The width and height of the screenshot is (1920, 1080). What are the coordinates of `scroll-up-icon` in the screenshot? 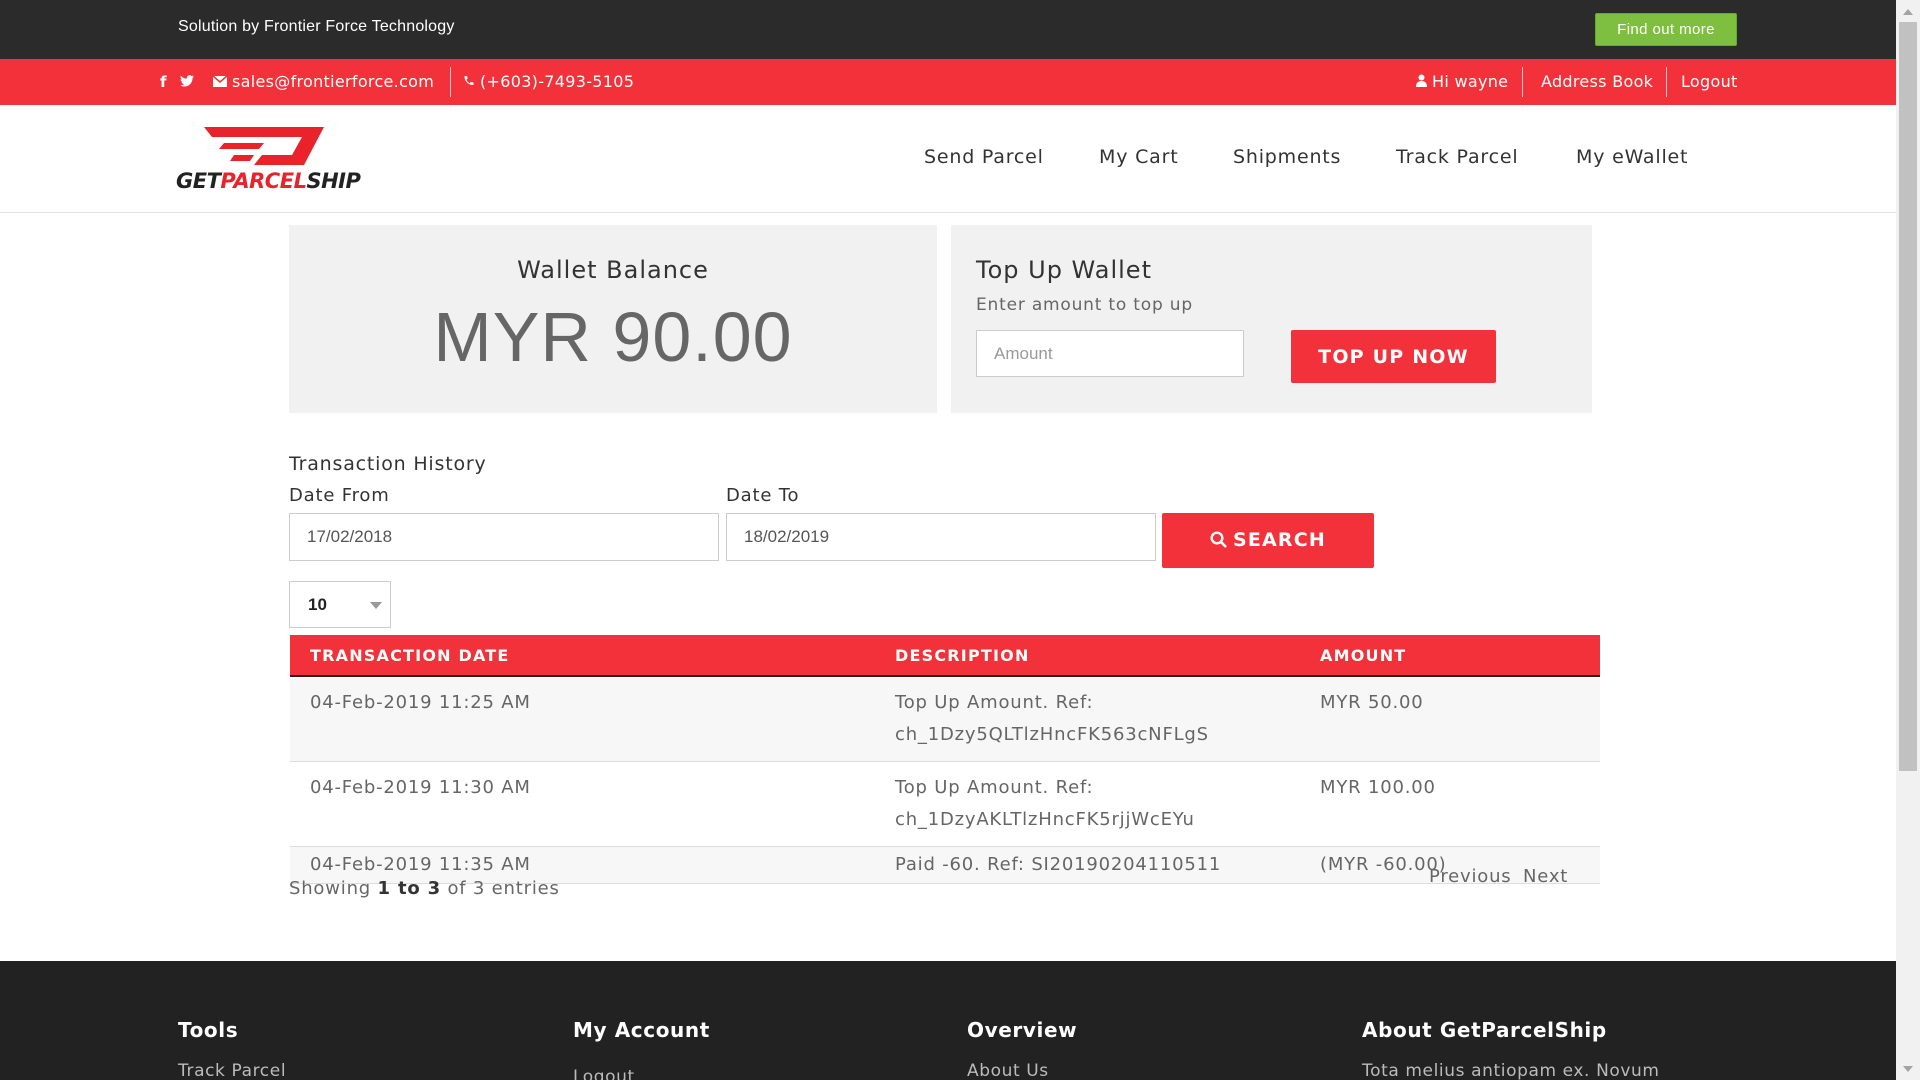 It's located at (1908, 12).